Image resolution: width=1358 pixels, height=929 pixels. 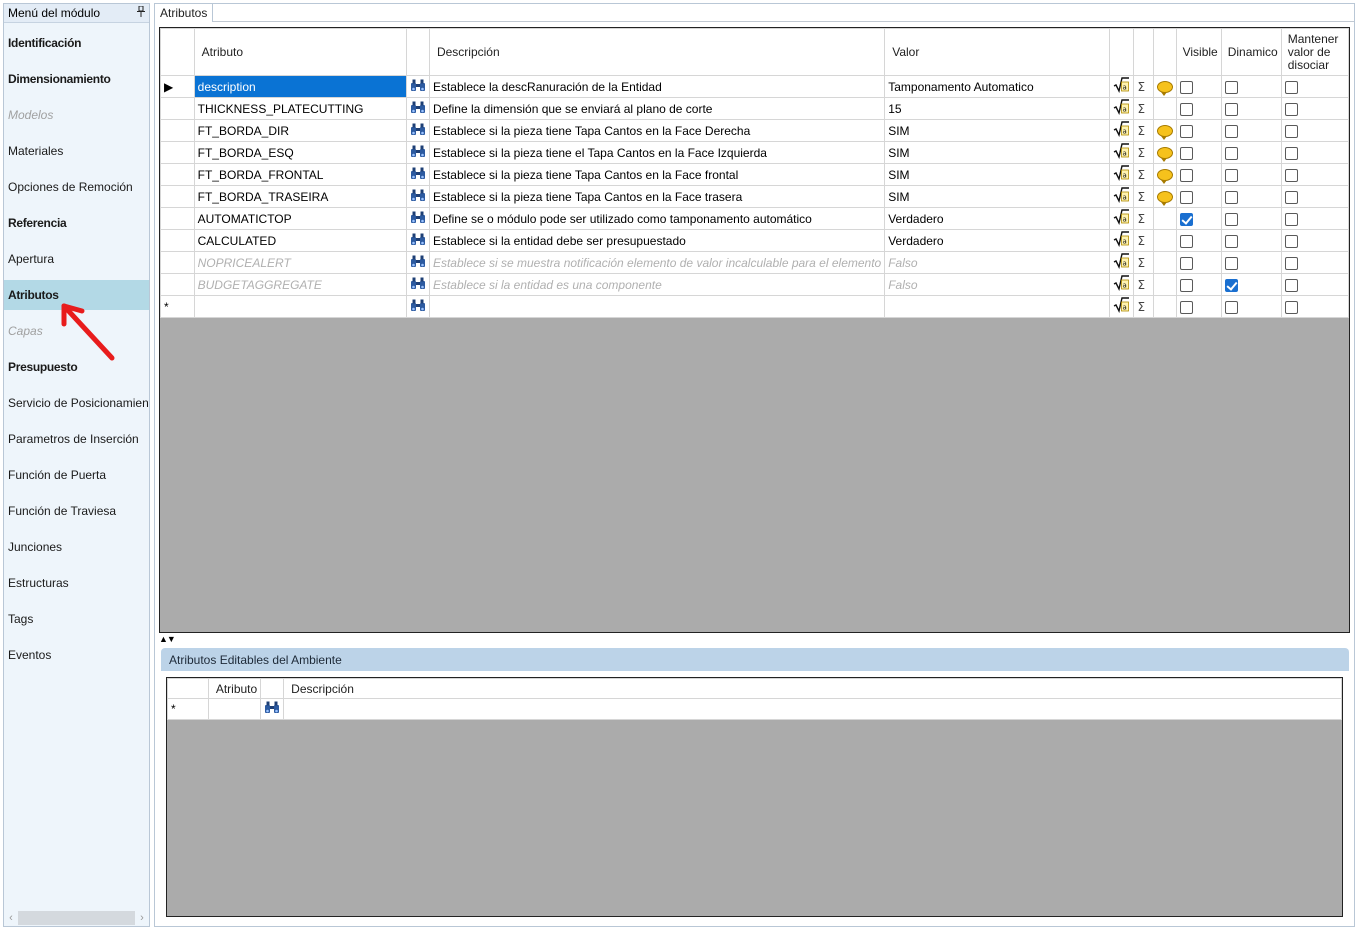 What do you see at coordinates (300, 240) in the screenshot?
I see `cell-atributo: CALCULATED` at bounding box center [300, 240].